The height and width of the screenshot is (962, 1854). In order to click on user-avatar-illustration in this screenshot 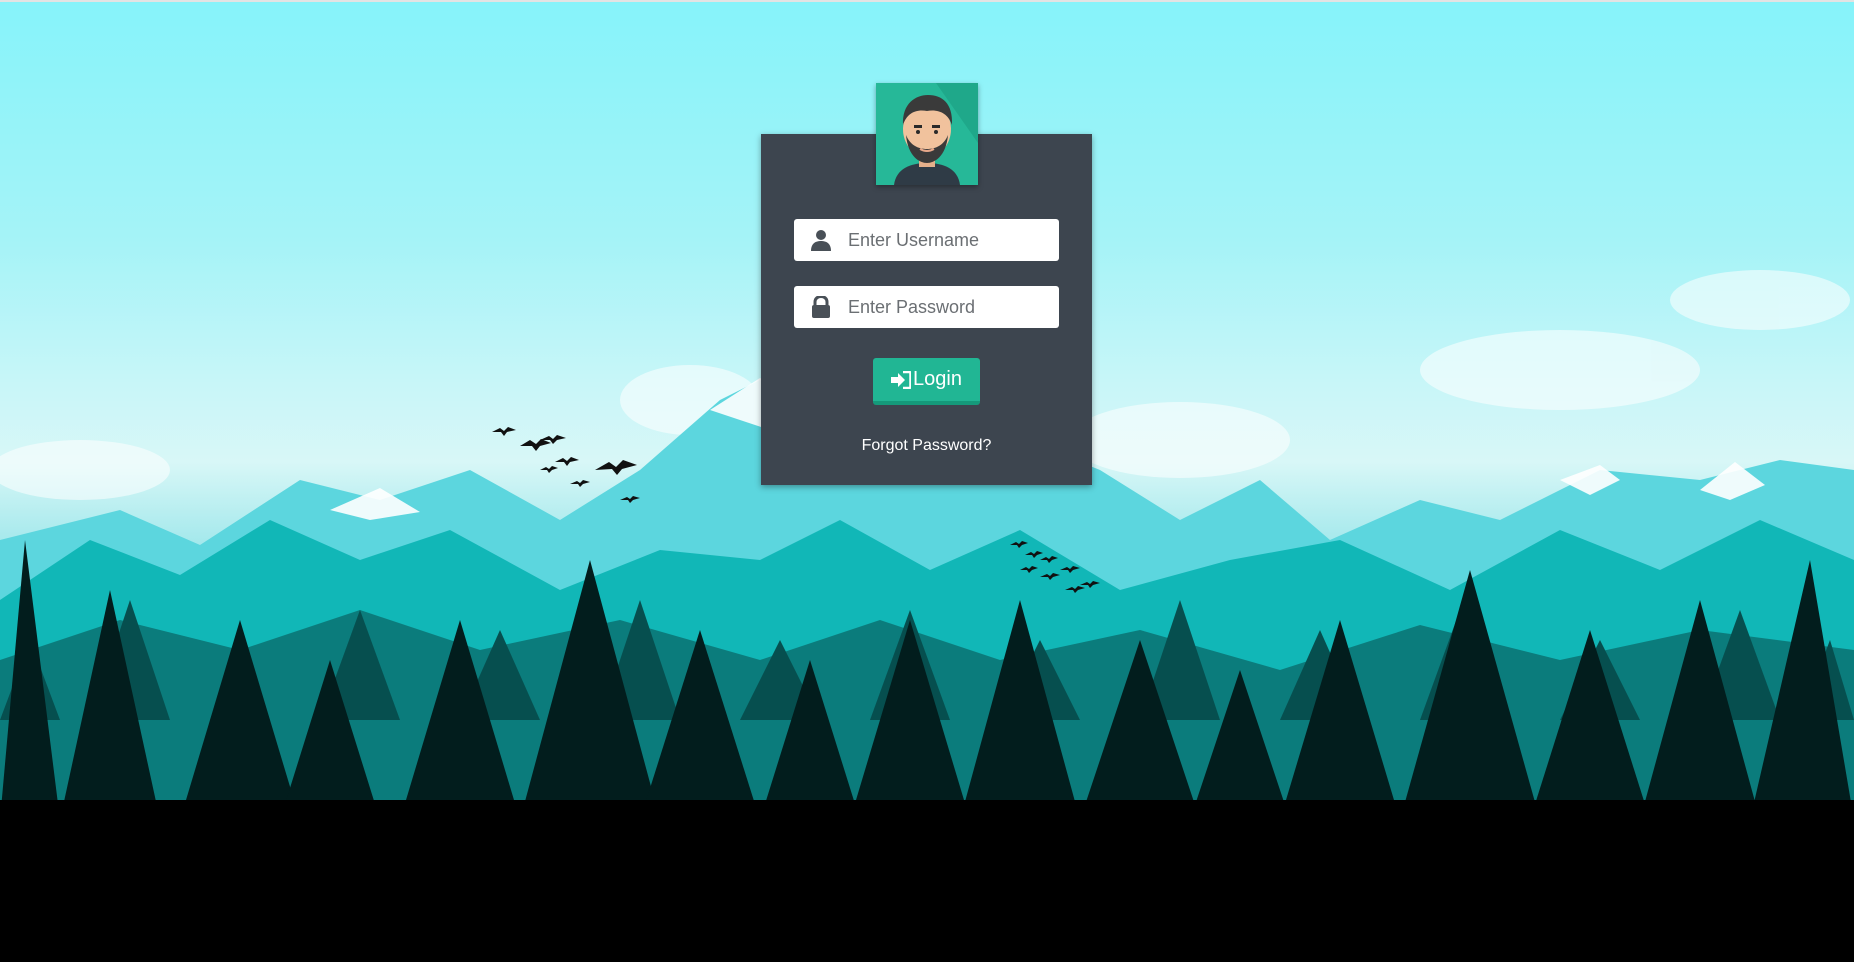, I will do `click(936, 134)`.